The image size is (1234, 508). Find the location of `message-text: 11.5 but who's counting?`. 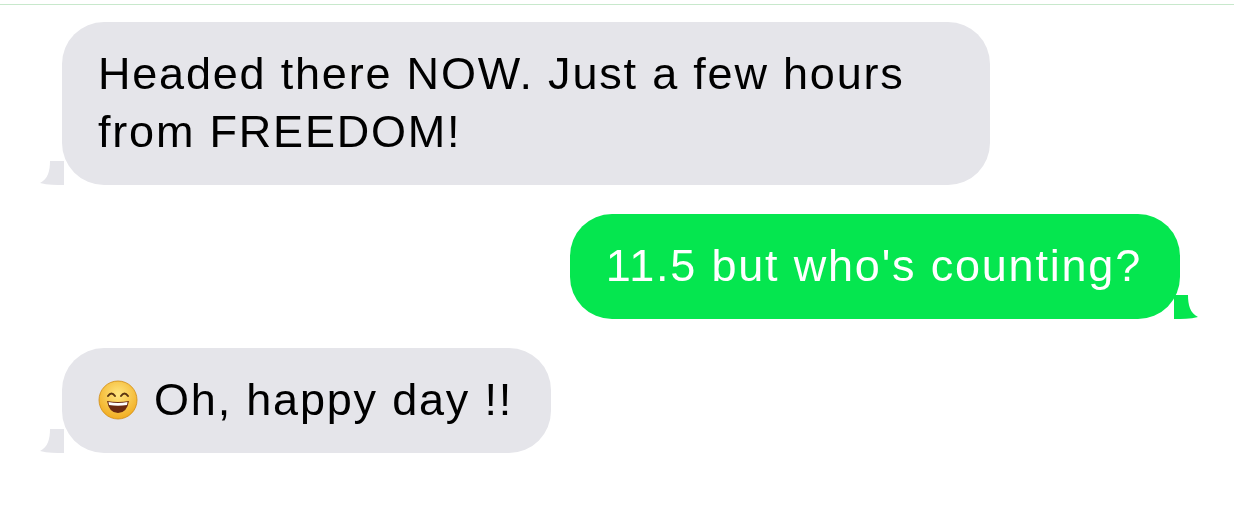

message-text: 11.5 but who's counting? is located at coordinates (873, 266).